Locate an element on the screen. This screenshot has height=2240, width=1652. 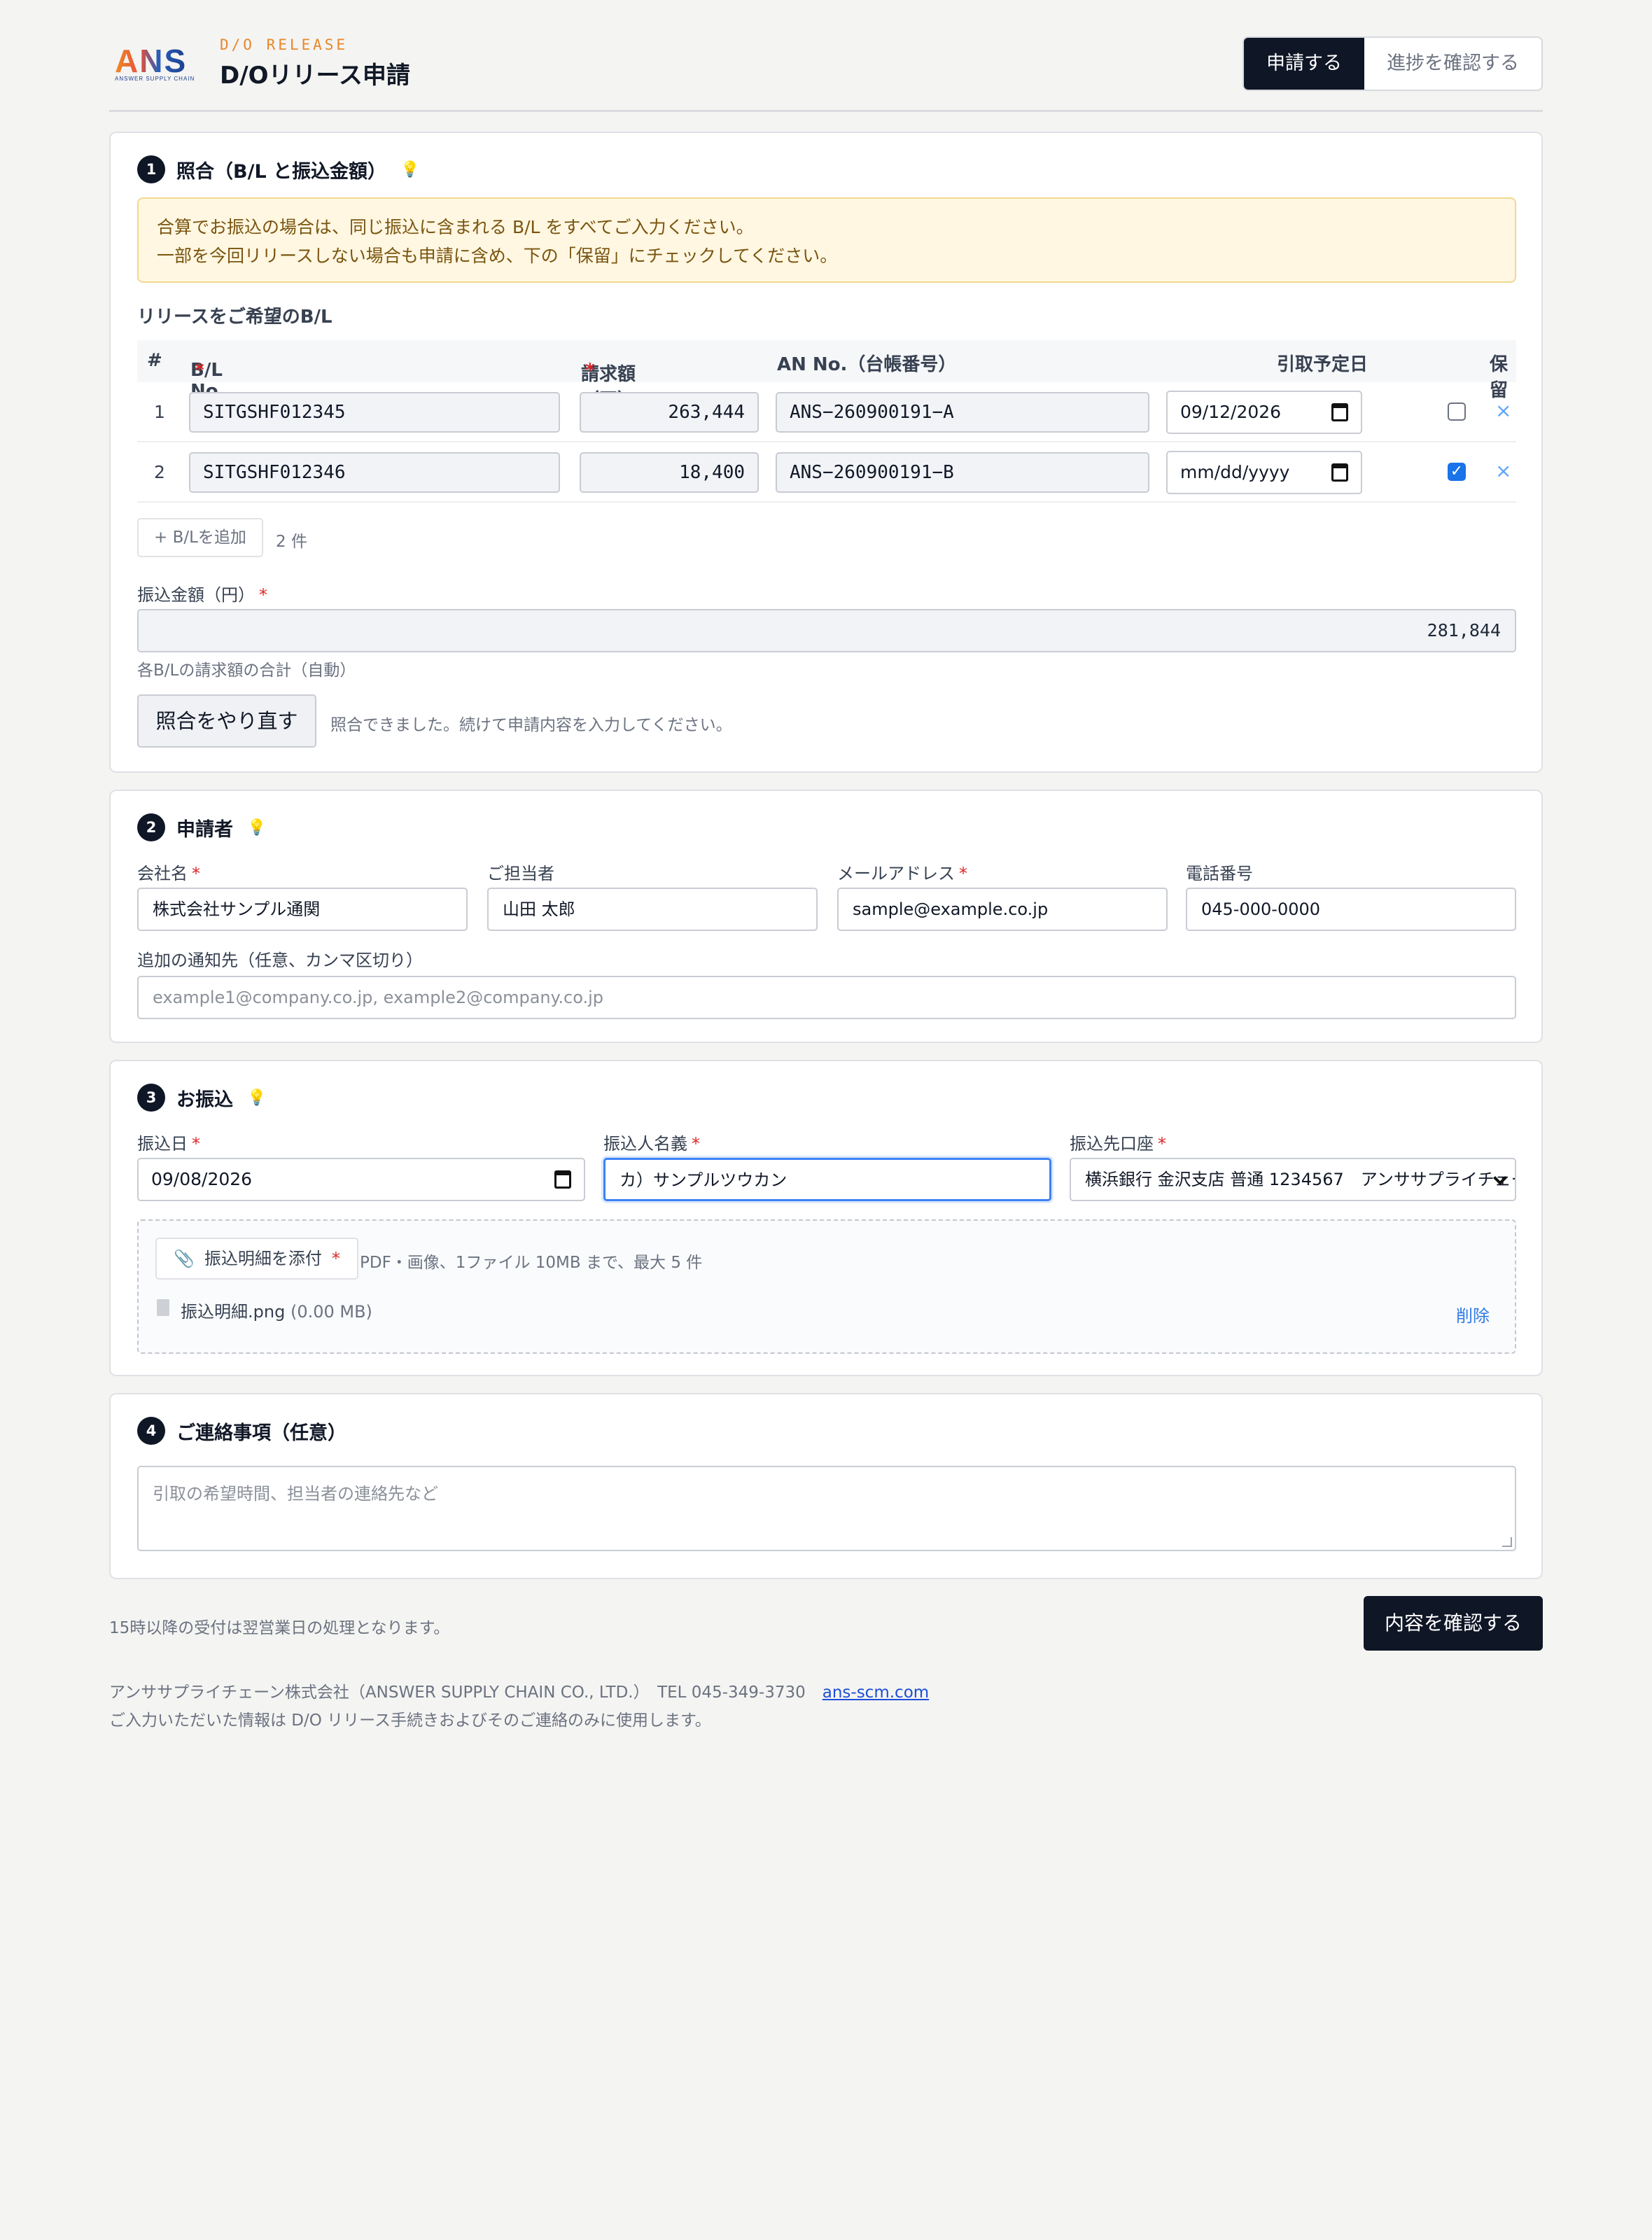
eyebrow-label: D/O RELEASE is located at coordinates (284, 44).